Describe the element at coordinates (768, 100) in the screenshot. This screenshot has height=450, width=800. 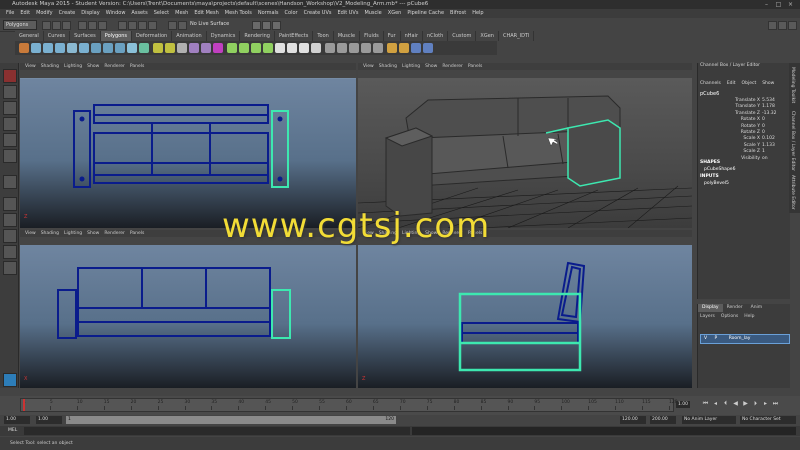
I see `attr-value: 5.534` at that location.